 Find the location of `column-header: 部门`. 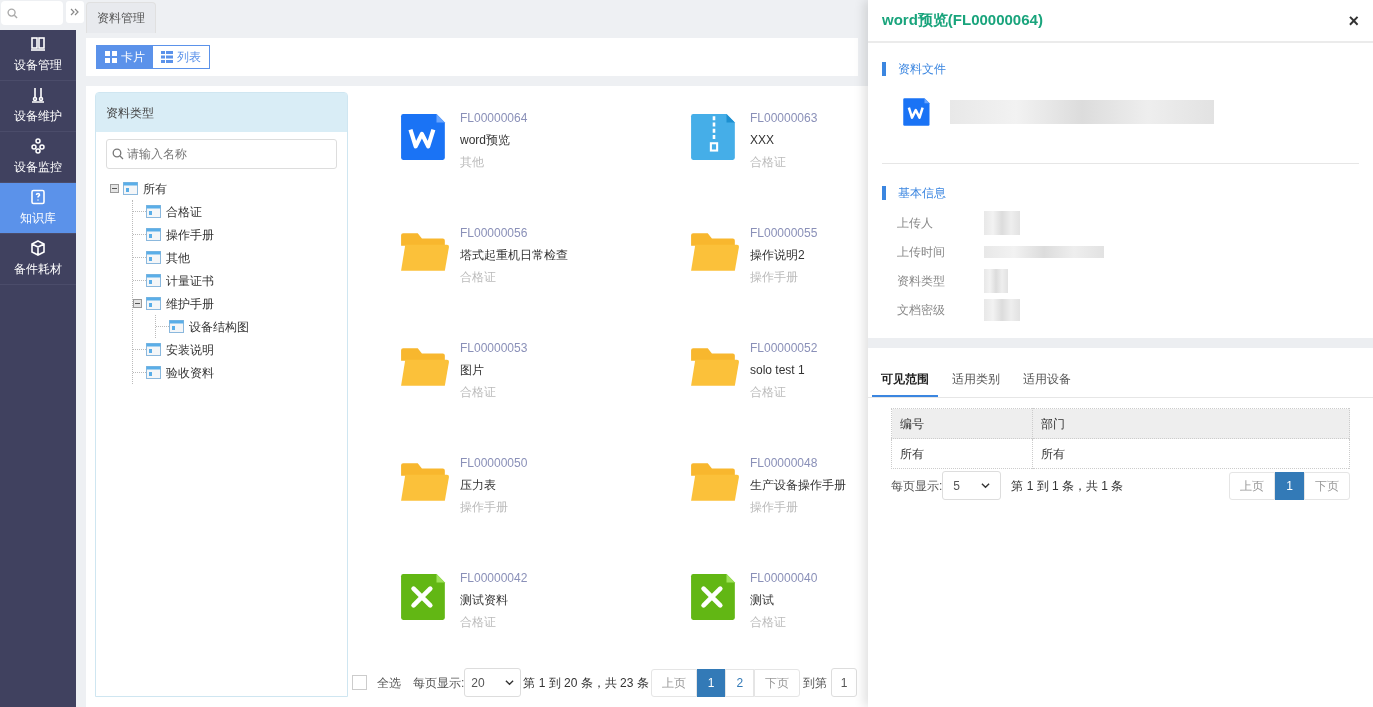

column-header: 部门 is located at coordinates (1191, 423).